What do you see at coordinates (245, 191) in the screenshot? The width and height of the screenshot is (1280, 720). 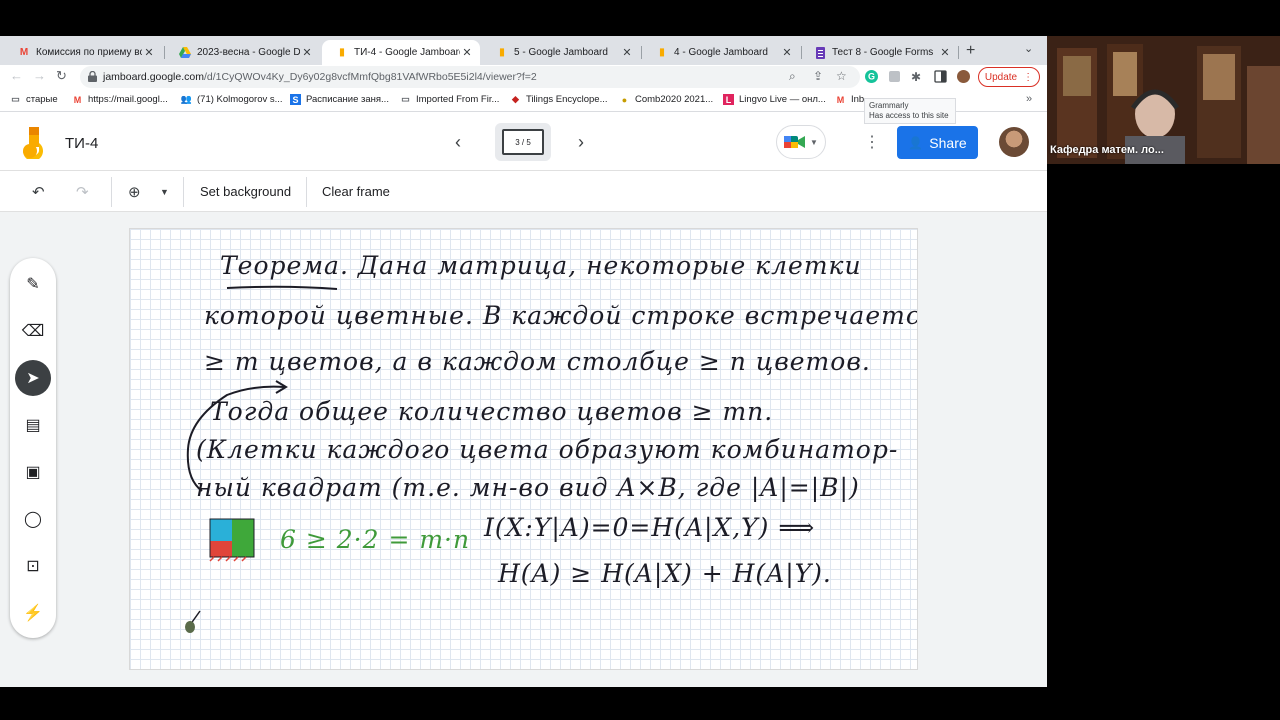 I see `set-background-button: Set background` at bounding box center [245, 191].